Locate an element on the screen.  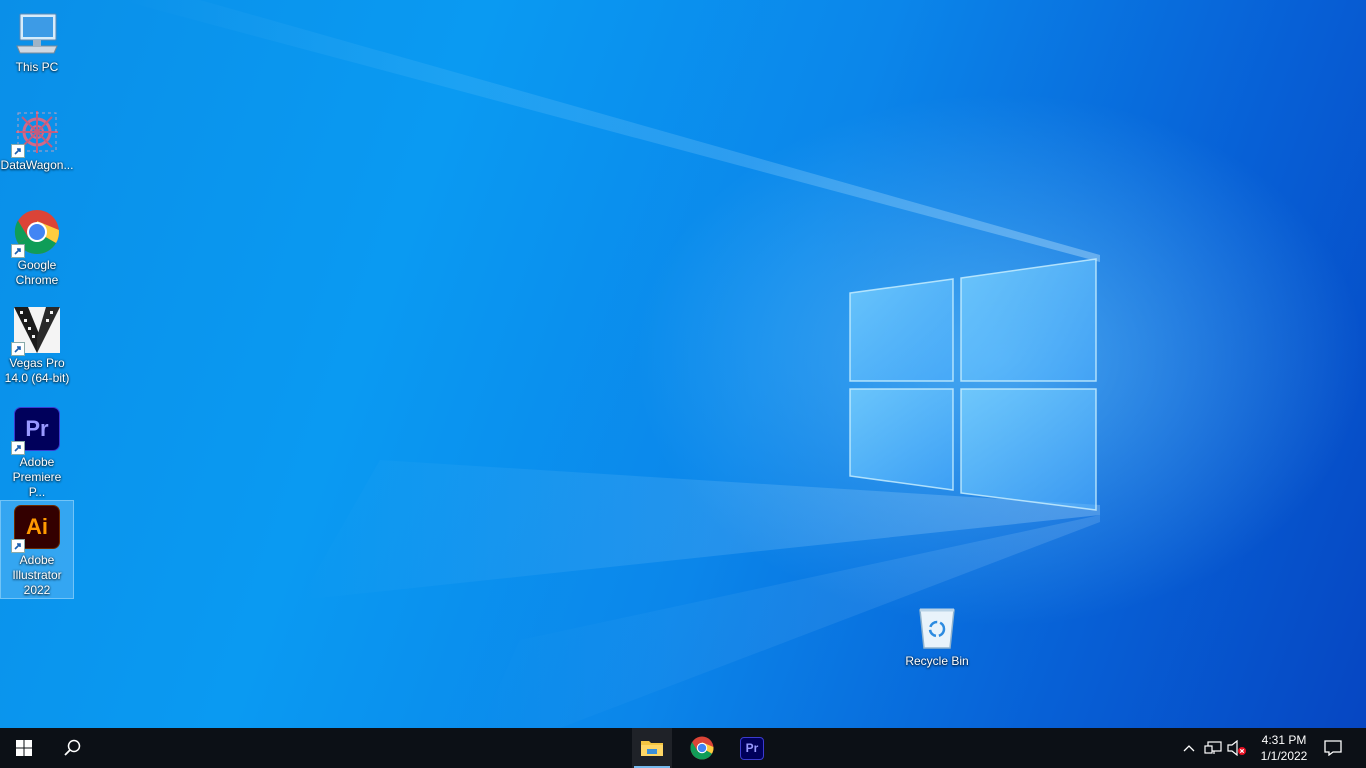
search-icon is located at coordinates (72, 747).